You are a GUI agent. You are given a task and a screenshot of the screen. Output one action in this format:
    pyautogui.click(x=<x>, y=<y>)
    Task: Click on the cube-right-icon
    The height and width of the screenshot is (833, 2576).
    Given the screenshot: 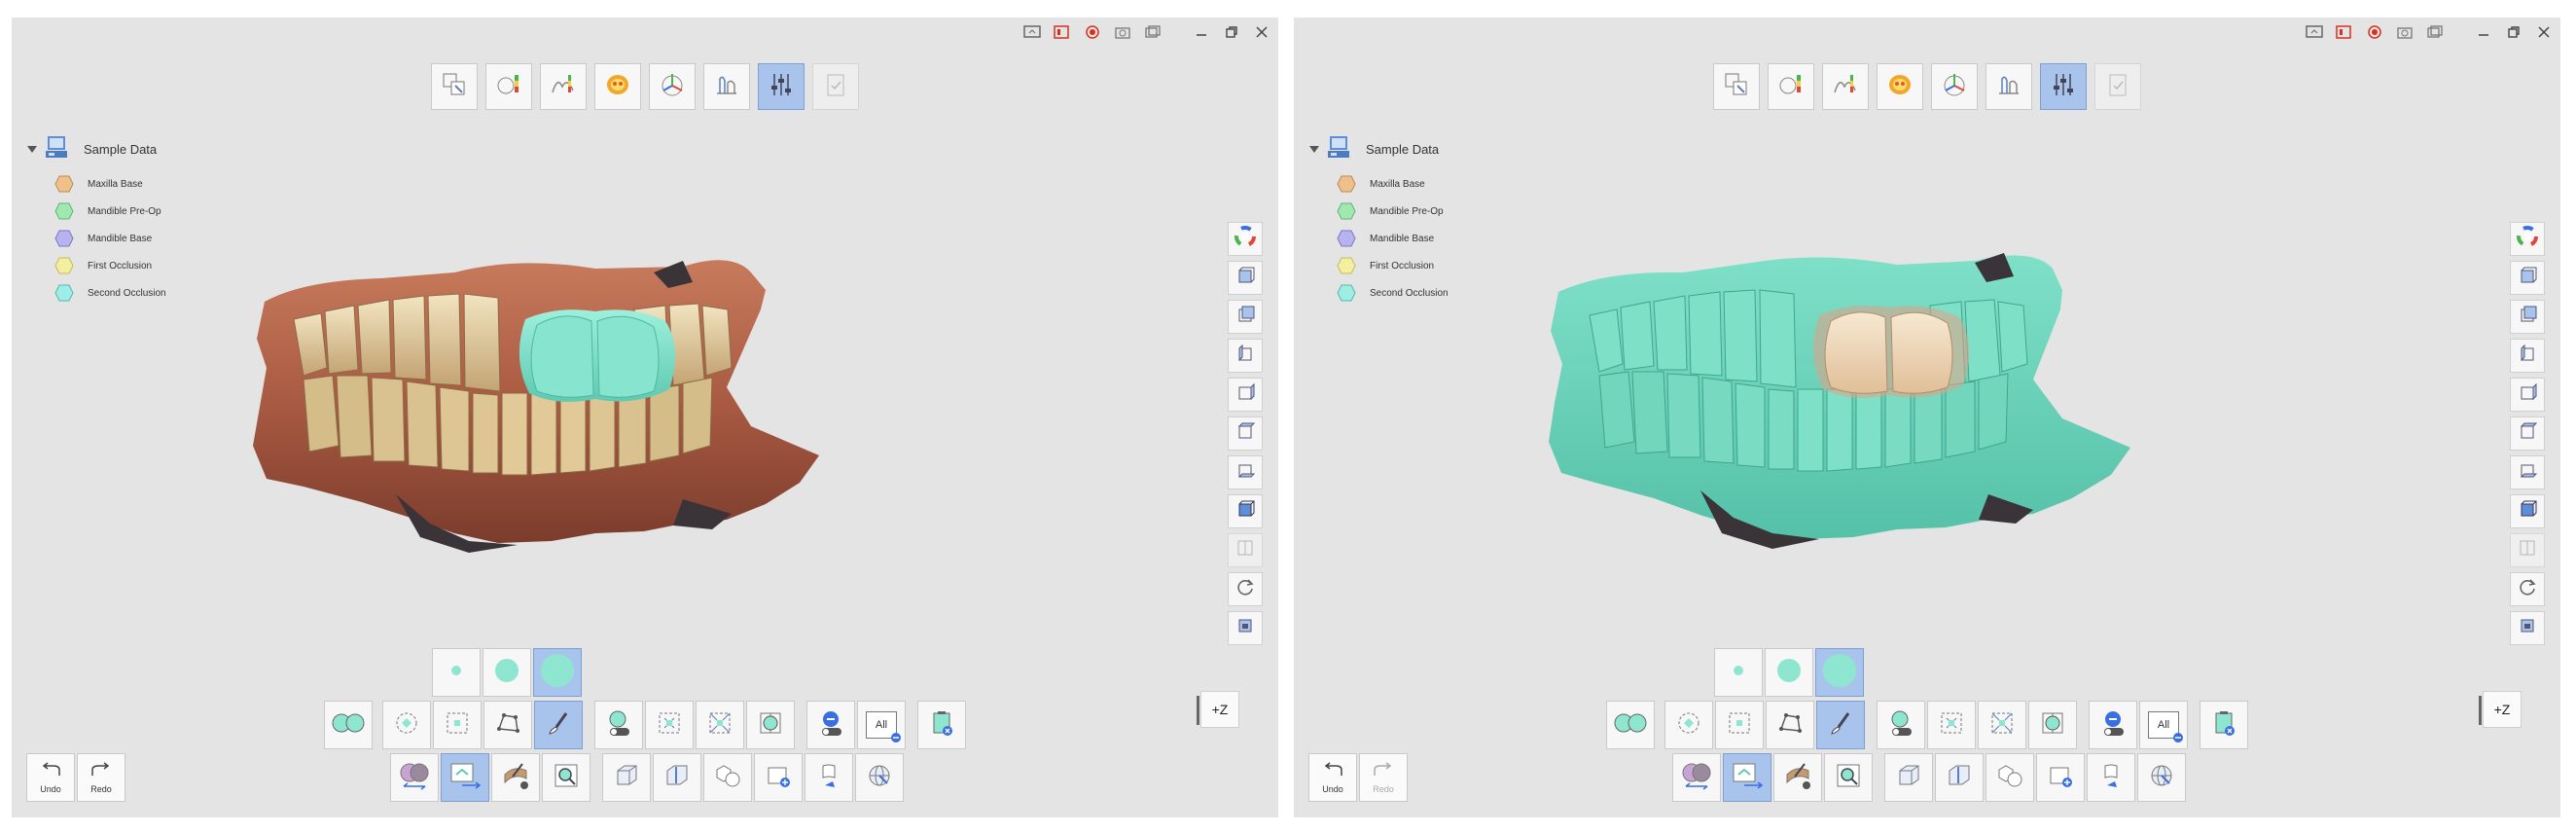 What is the action you would take?
    pyautogui.click(x=2527, y=394)
    